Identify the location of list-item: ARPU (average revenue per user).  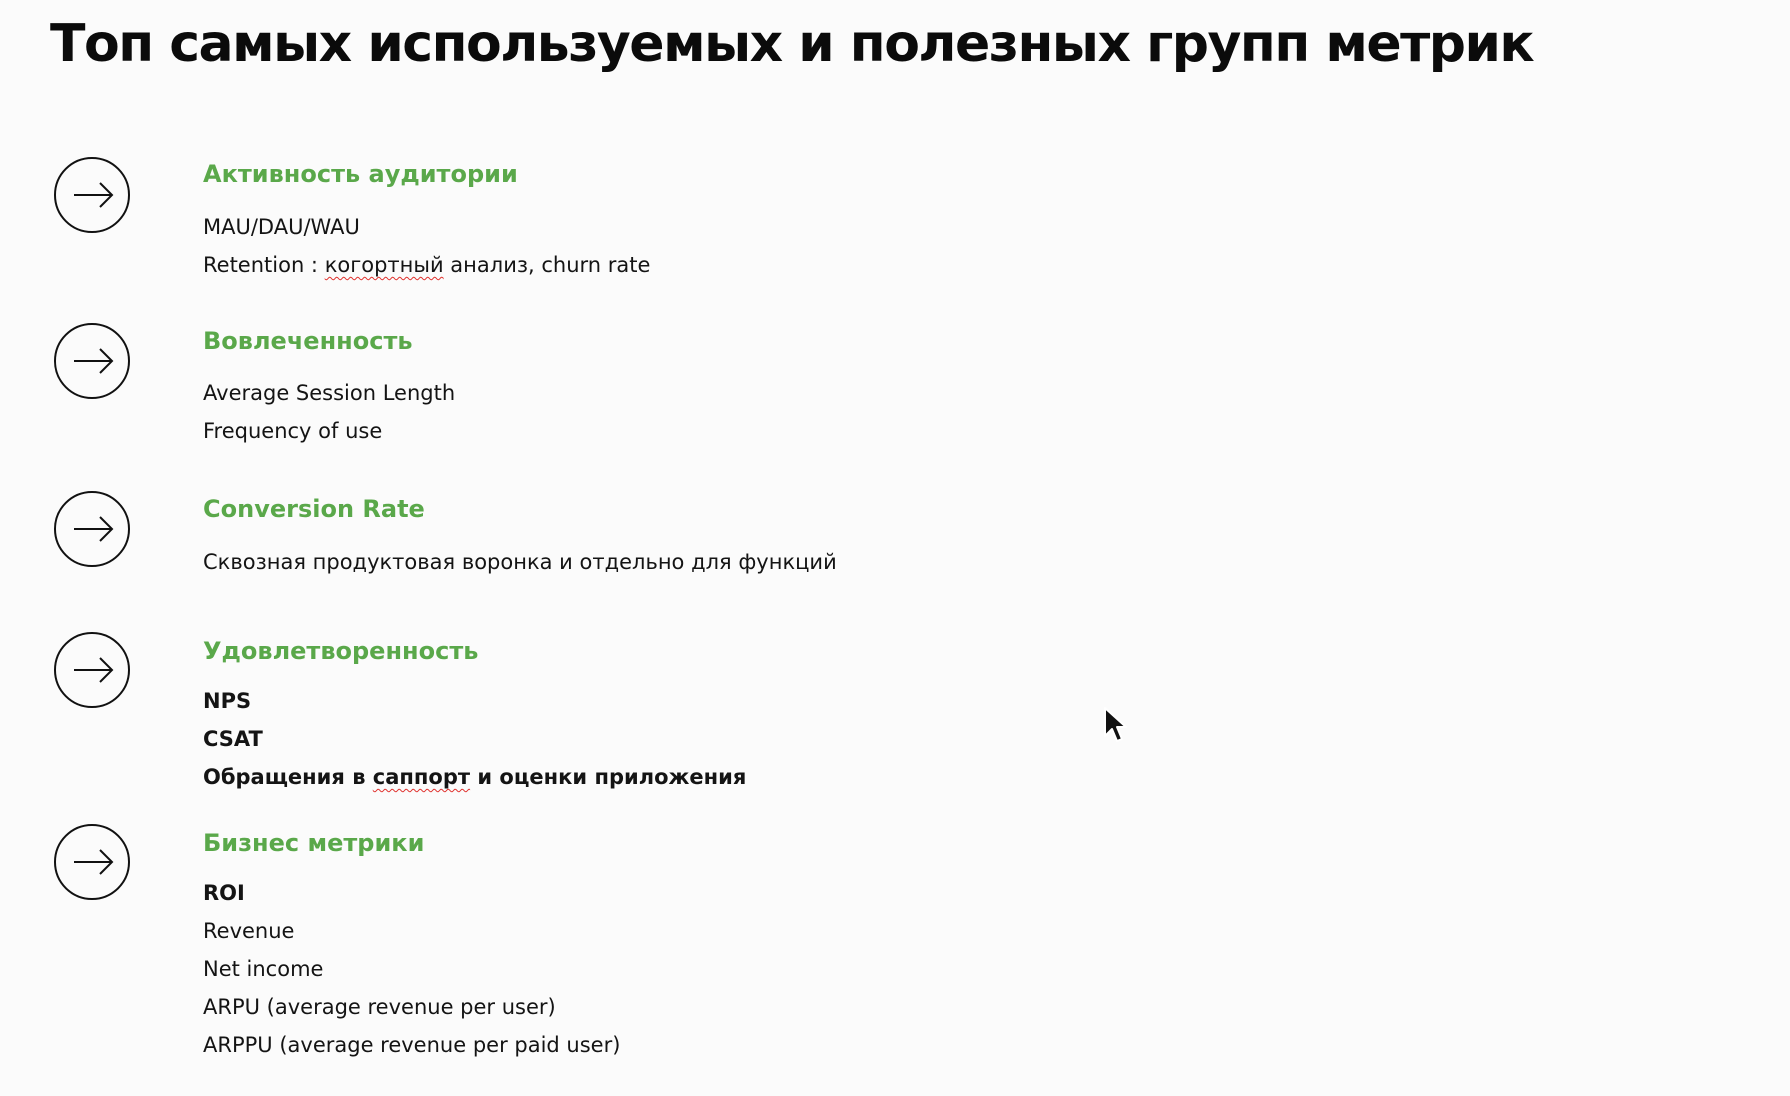
(379, 1007).